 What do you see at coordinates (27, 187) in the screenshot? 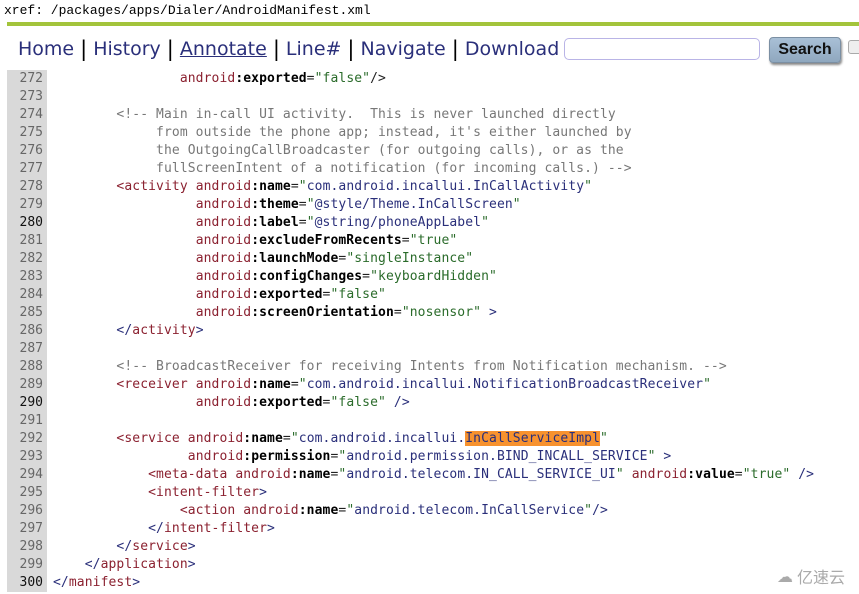
I see `line-number-link: 278` at bounding box center [27, 187].